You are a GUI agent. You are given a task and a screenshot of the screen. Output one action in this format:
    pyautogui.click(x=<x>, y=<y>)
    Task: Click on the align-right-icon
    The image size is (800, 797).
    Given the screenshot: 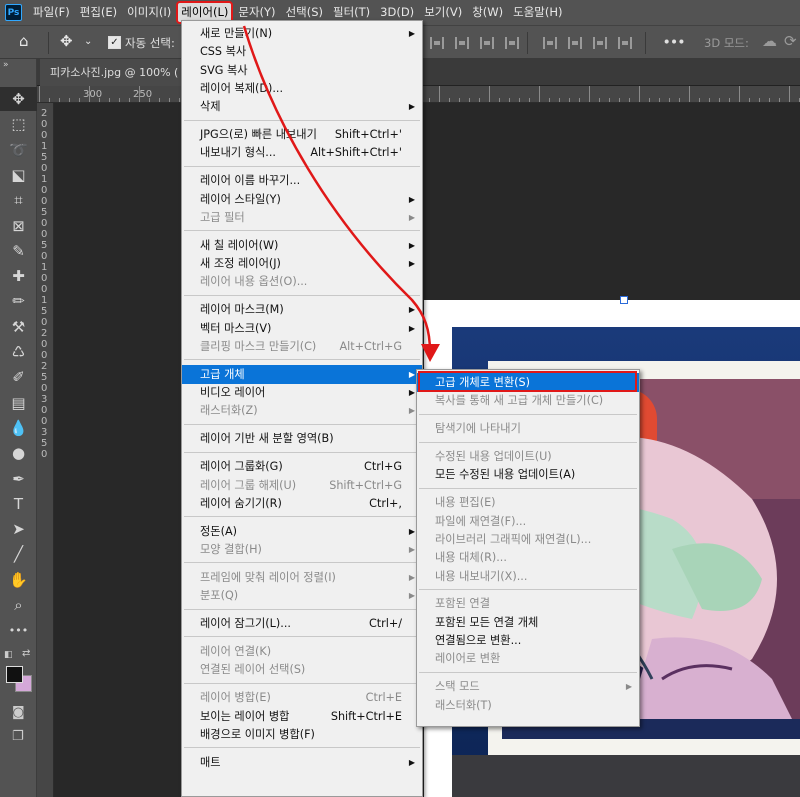 What is the action you would take?
    pyautogui.click(x=487, y=43)
    